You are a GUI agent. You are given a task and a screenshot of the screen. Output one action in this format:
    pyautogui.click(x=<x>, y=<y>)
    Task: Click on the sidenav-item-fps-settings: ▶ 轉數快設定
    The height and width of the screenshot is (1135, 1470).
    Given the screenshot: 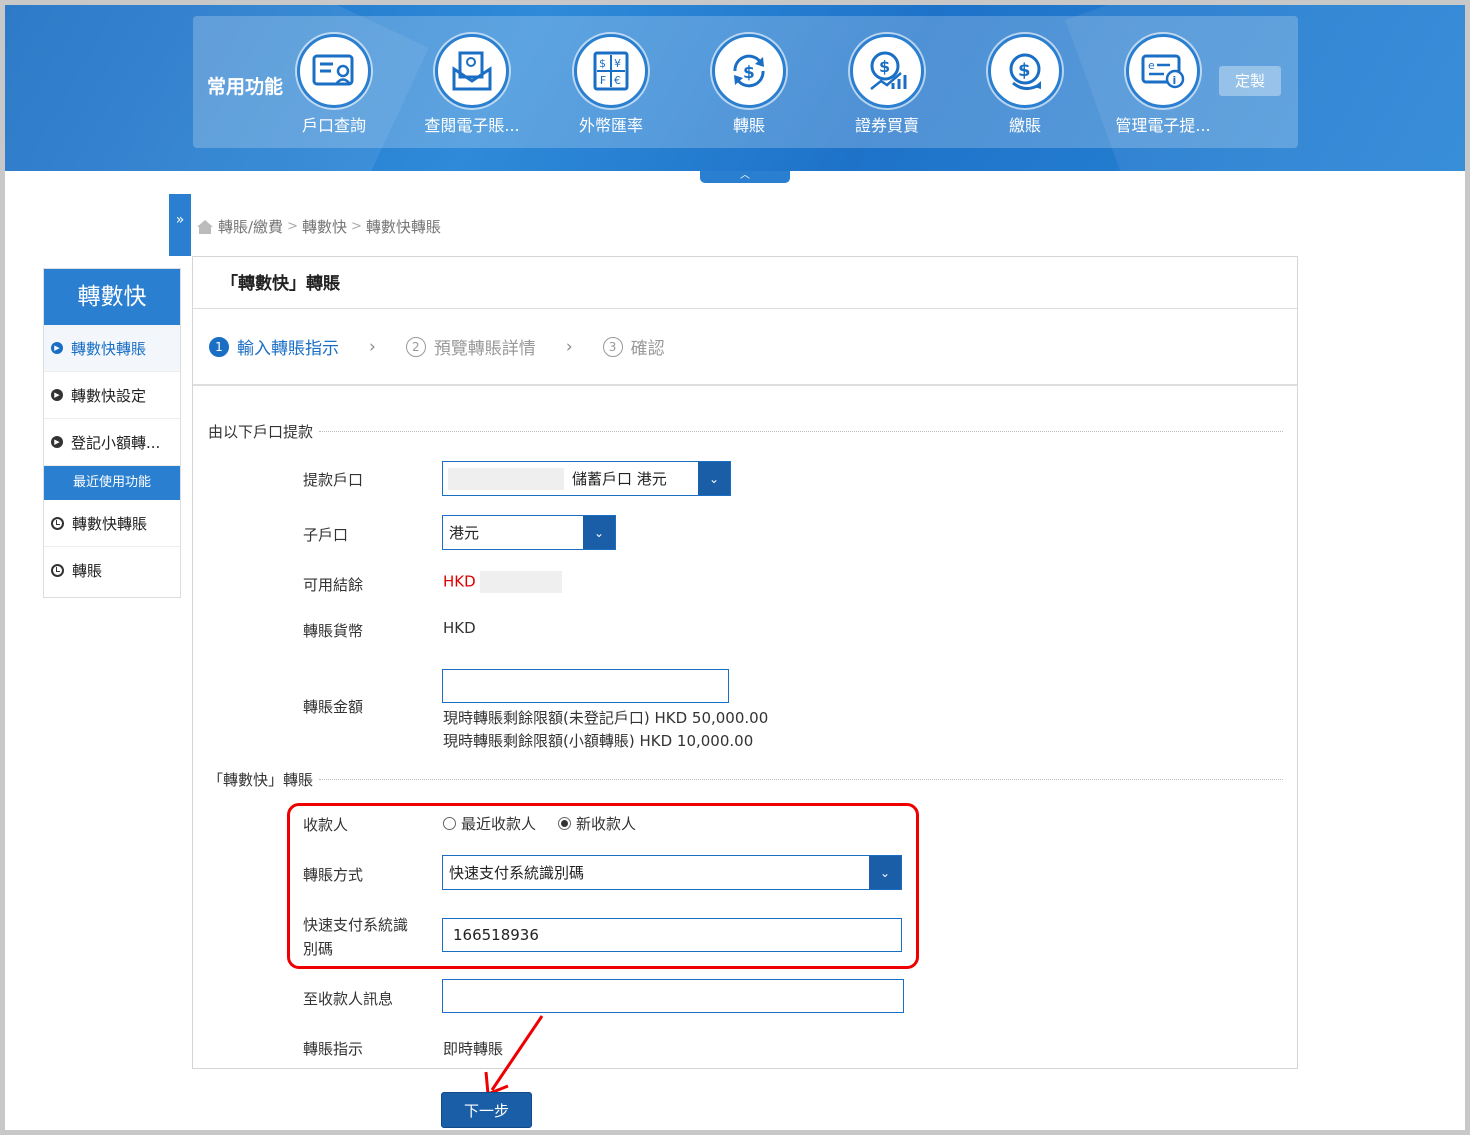 What is the action you would take?
    pyautogui.click(x=112, y=395)
    